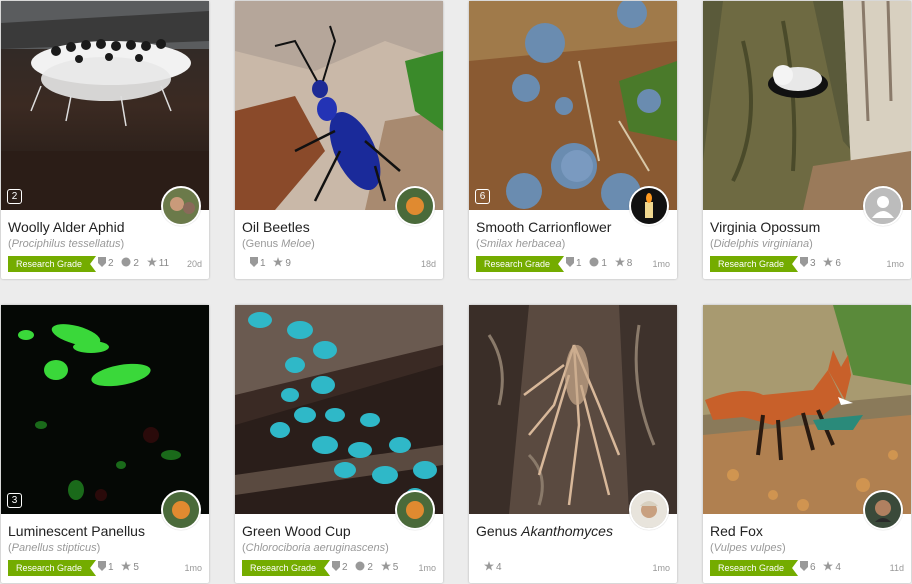 This screenshot has height=584, width=912. What do you see at coordinates (54, 548) in the screenshot?
I see `scientific-name: (Panellus stipticus)` at bounding box center [54, 548].